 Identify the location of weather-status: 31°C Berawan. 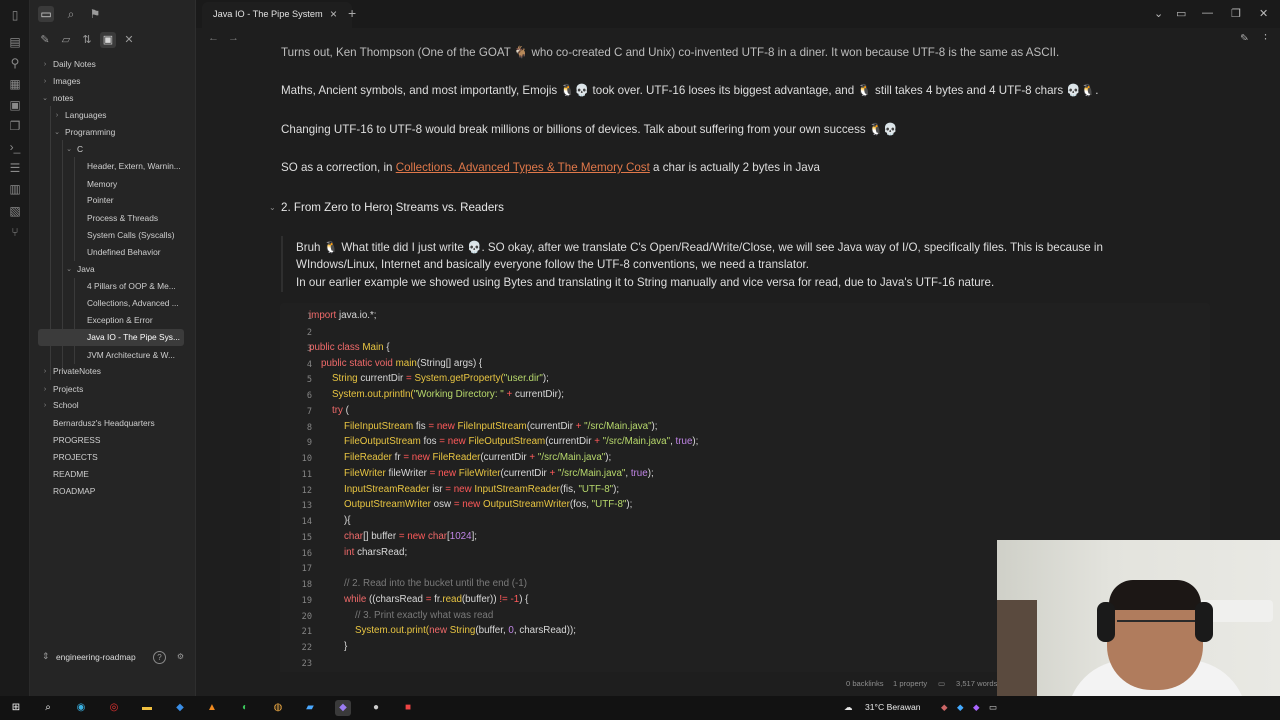
(893, 707).